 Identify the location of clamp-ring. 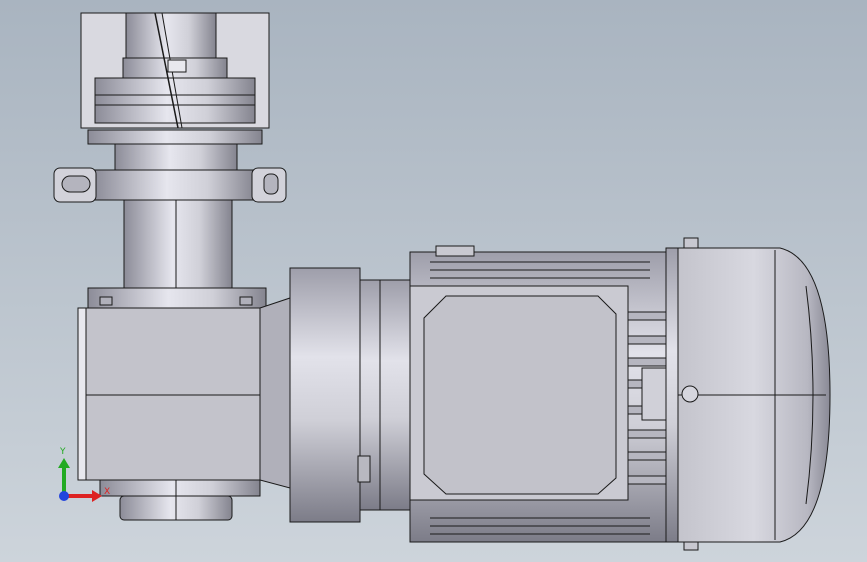
(170, 185).